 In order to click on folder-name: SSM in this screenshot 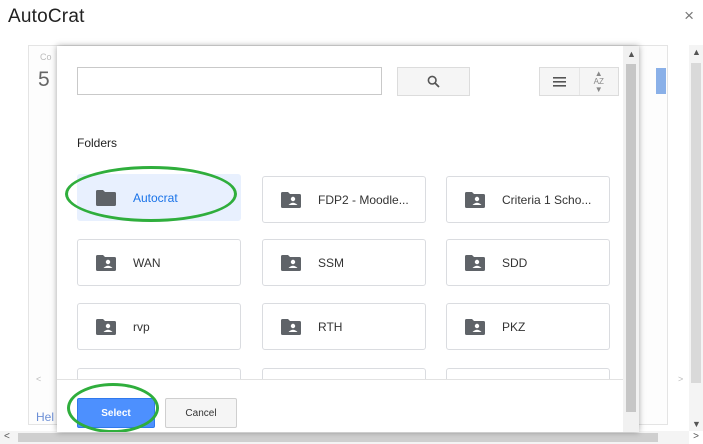, I will do `click(331, 262)`.